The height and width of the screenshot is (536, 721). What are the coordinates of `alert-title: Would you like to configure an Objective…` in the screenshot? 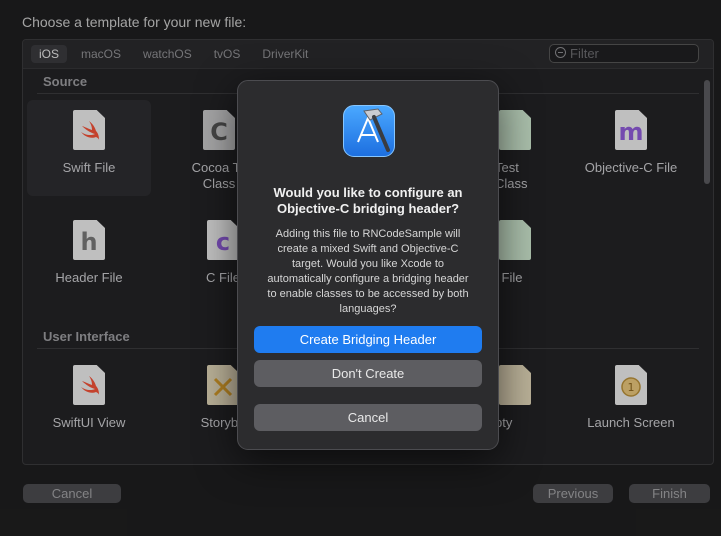 It's located at (368, 200).